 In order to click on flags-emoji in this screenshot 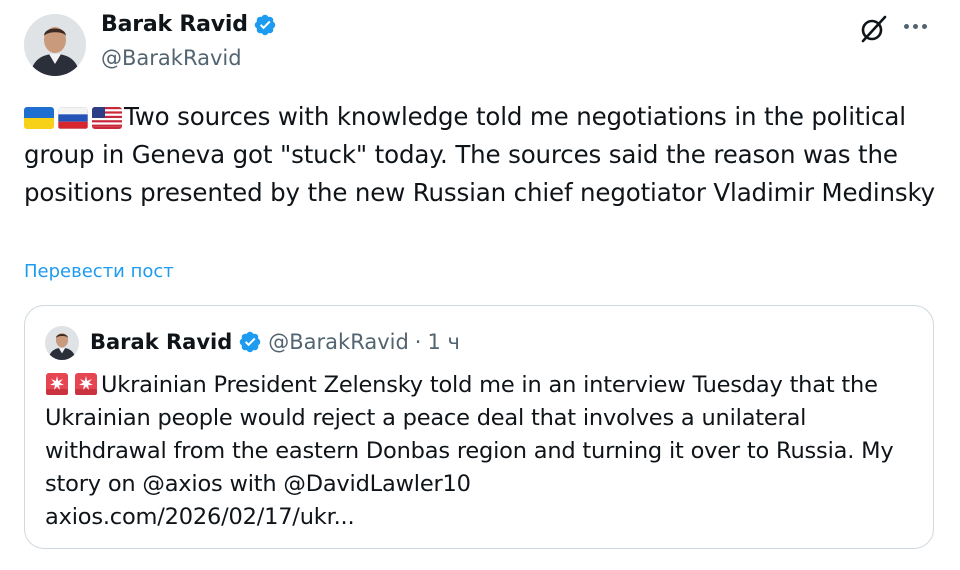, I will do `click(73, 118)`.